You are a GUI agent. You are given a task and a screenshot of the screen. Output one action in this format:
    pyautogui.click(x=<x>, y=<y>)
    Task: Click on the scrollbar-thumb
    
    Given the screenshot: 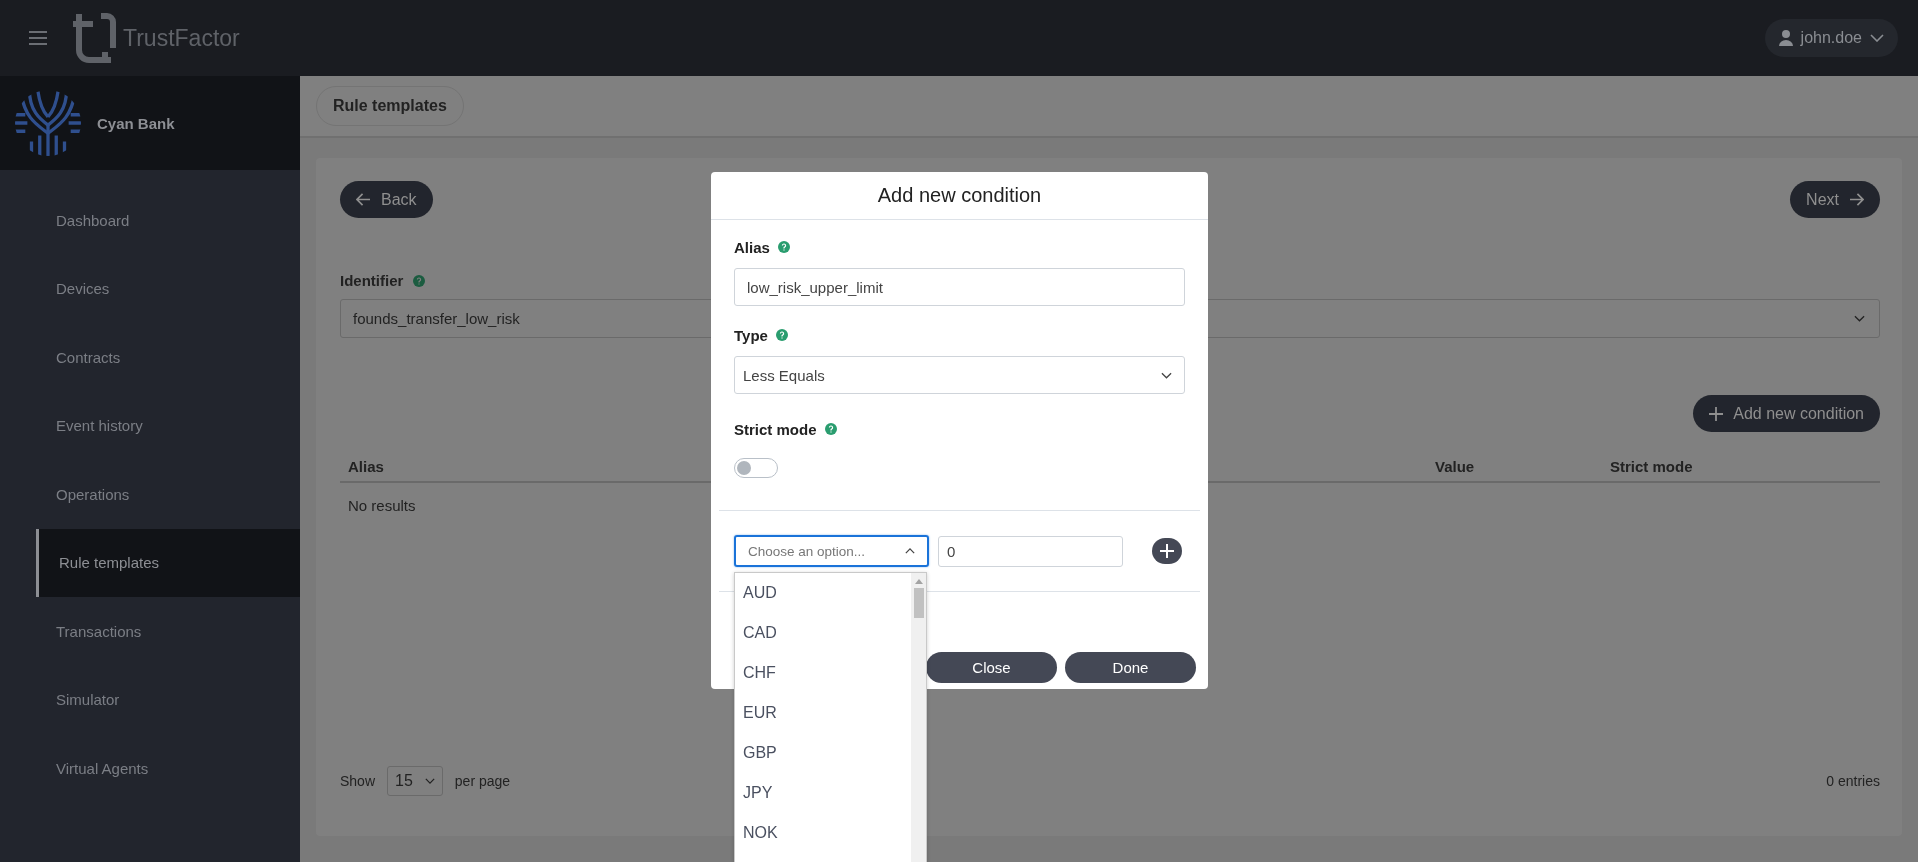 What is the action you would take?
    pyautogui.click(x=918, y=603)
    